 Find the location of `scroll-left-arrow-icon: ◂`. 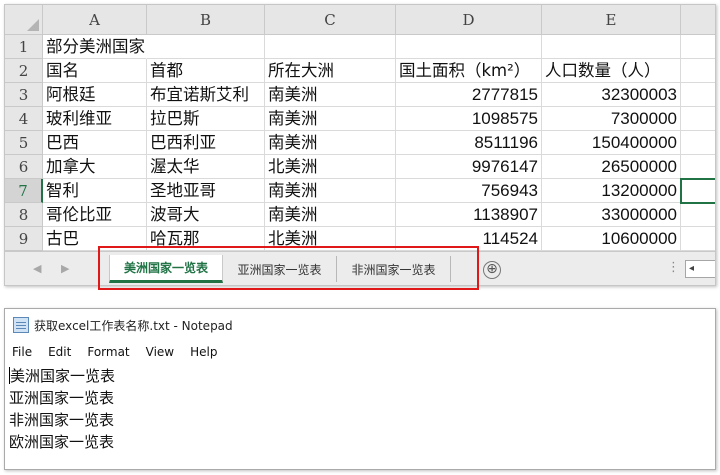

scroll-left-arrow-icon: ◂ is located at coordinates (691, 268).